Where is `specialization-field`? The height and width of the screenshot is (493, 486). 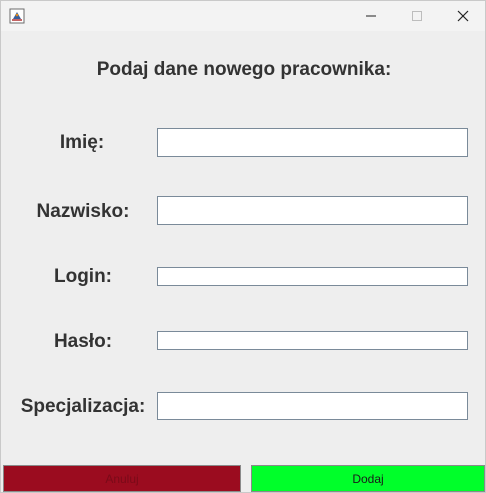
specialization-field is located at coordinates (312, 406).